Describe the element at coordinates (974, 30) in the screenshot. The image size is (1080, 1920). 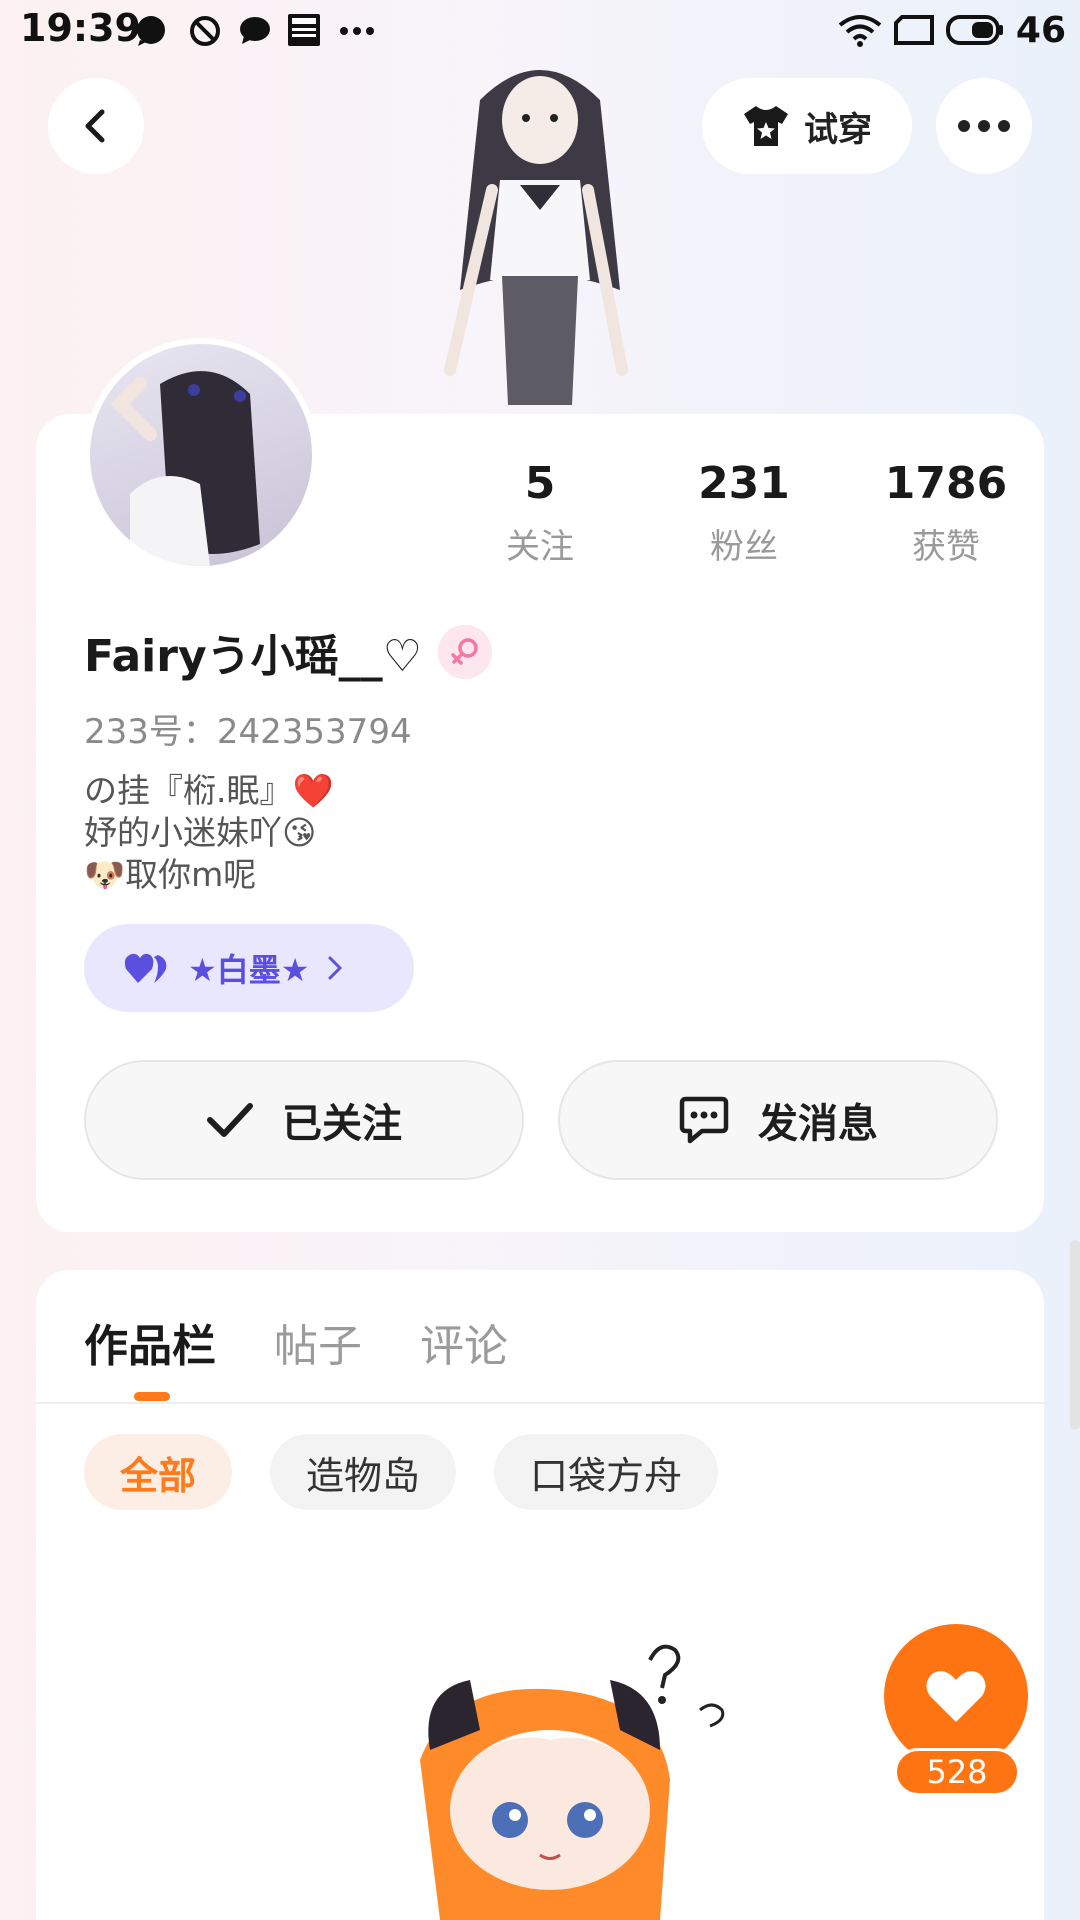
I see `battery-icon` at that location.